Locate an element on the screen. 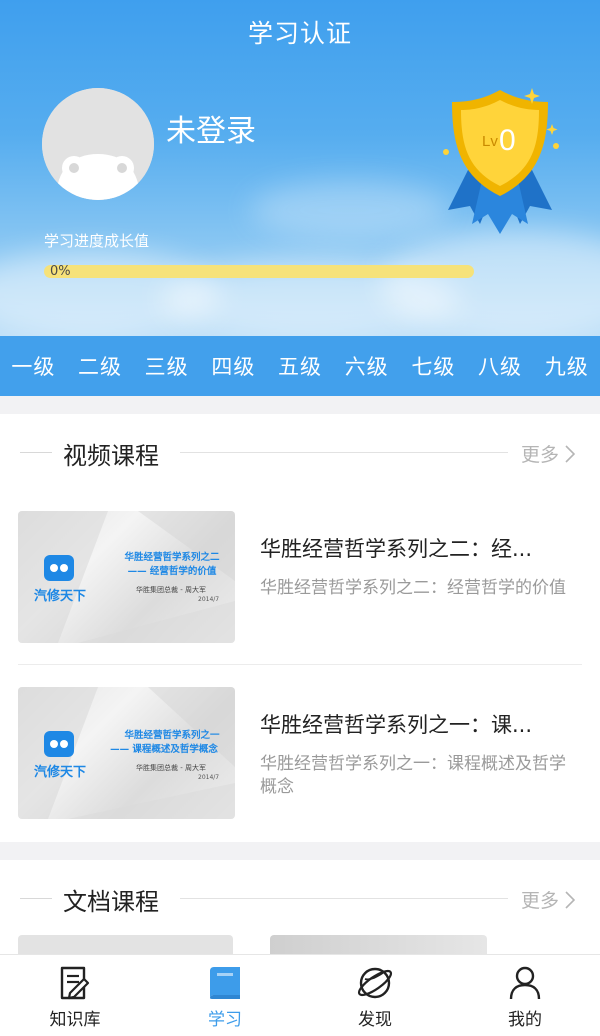  badge-level-prefix: Lv is located at coordinates (490, 141).